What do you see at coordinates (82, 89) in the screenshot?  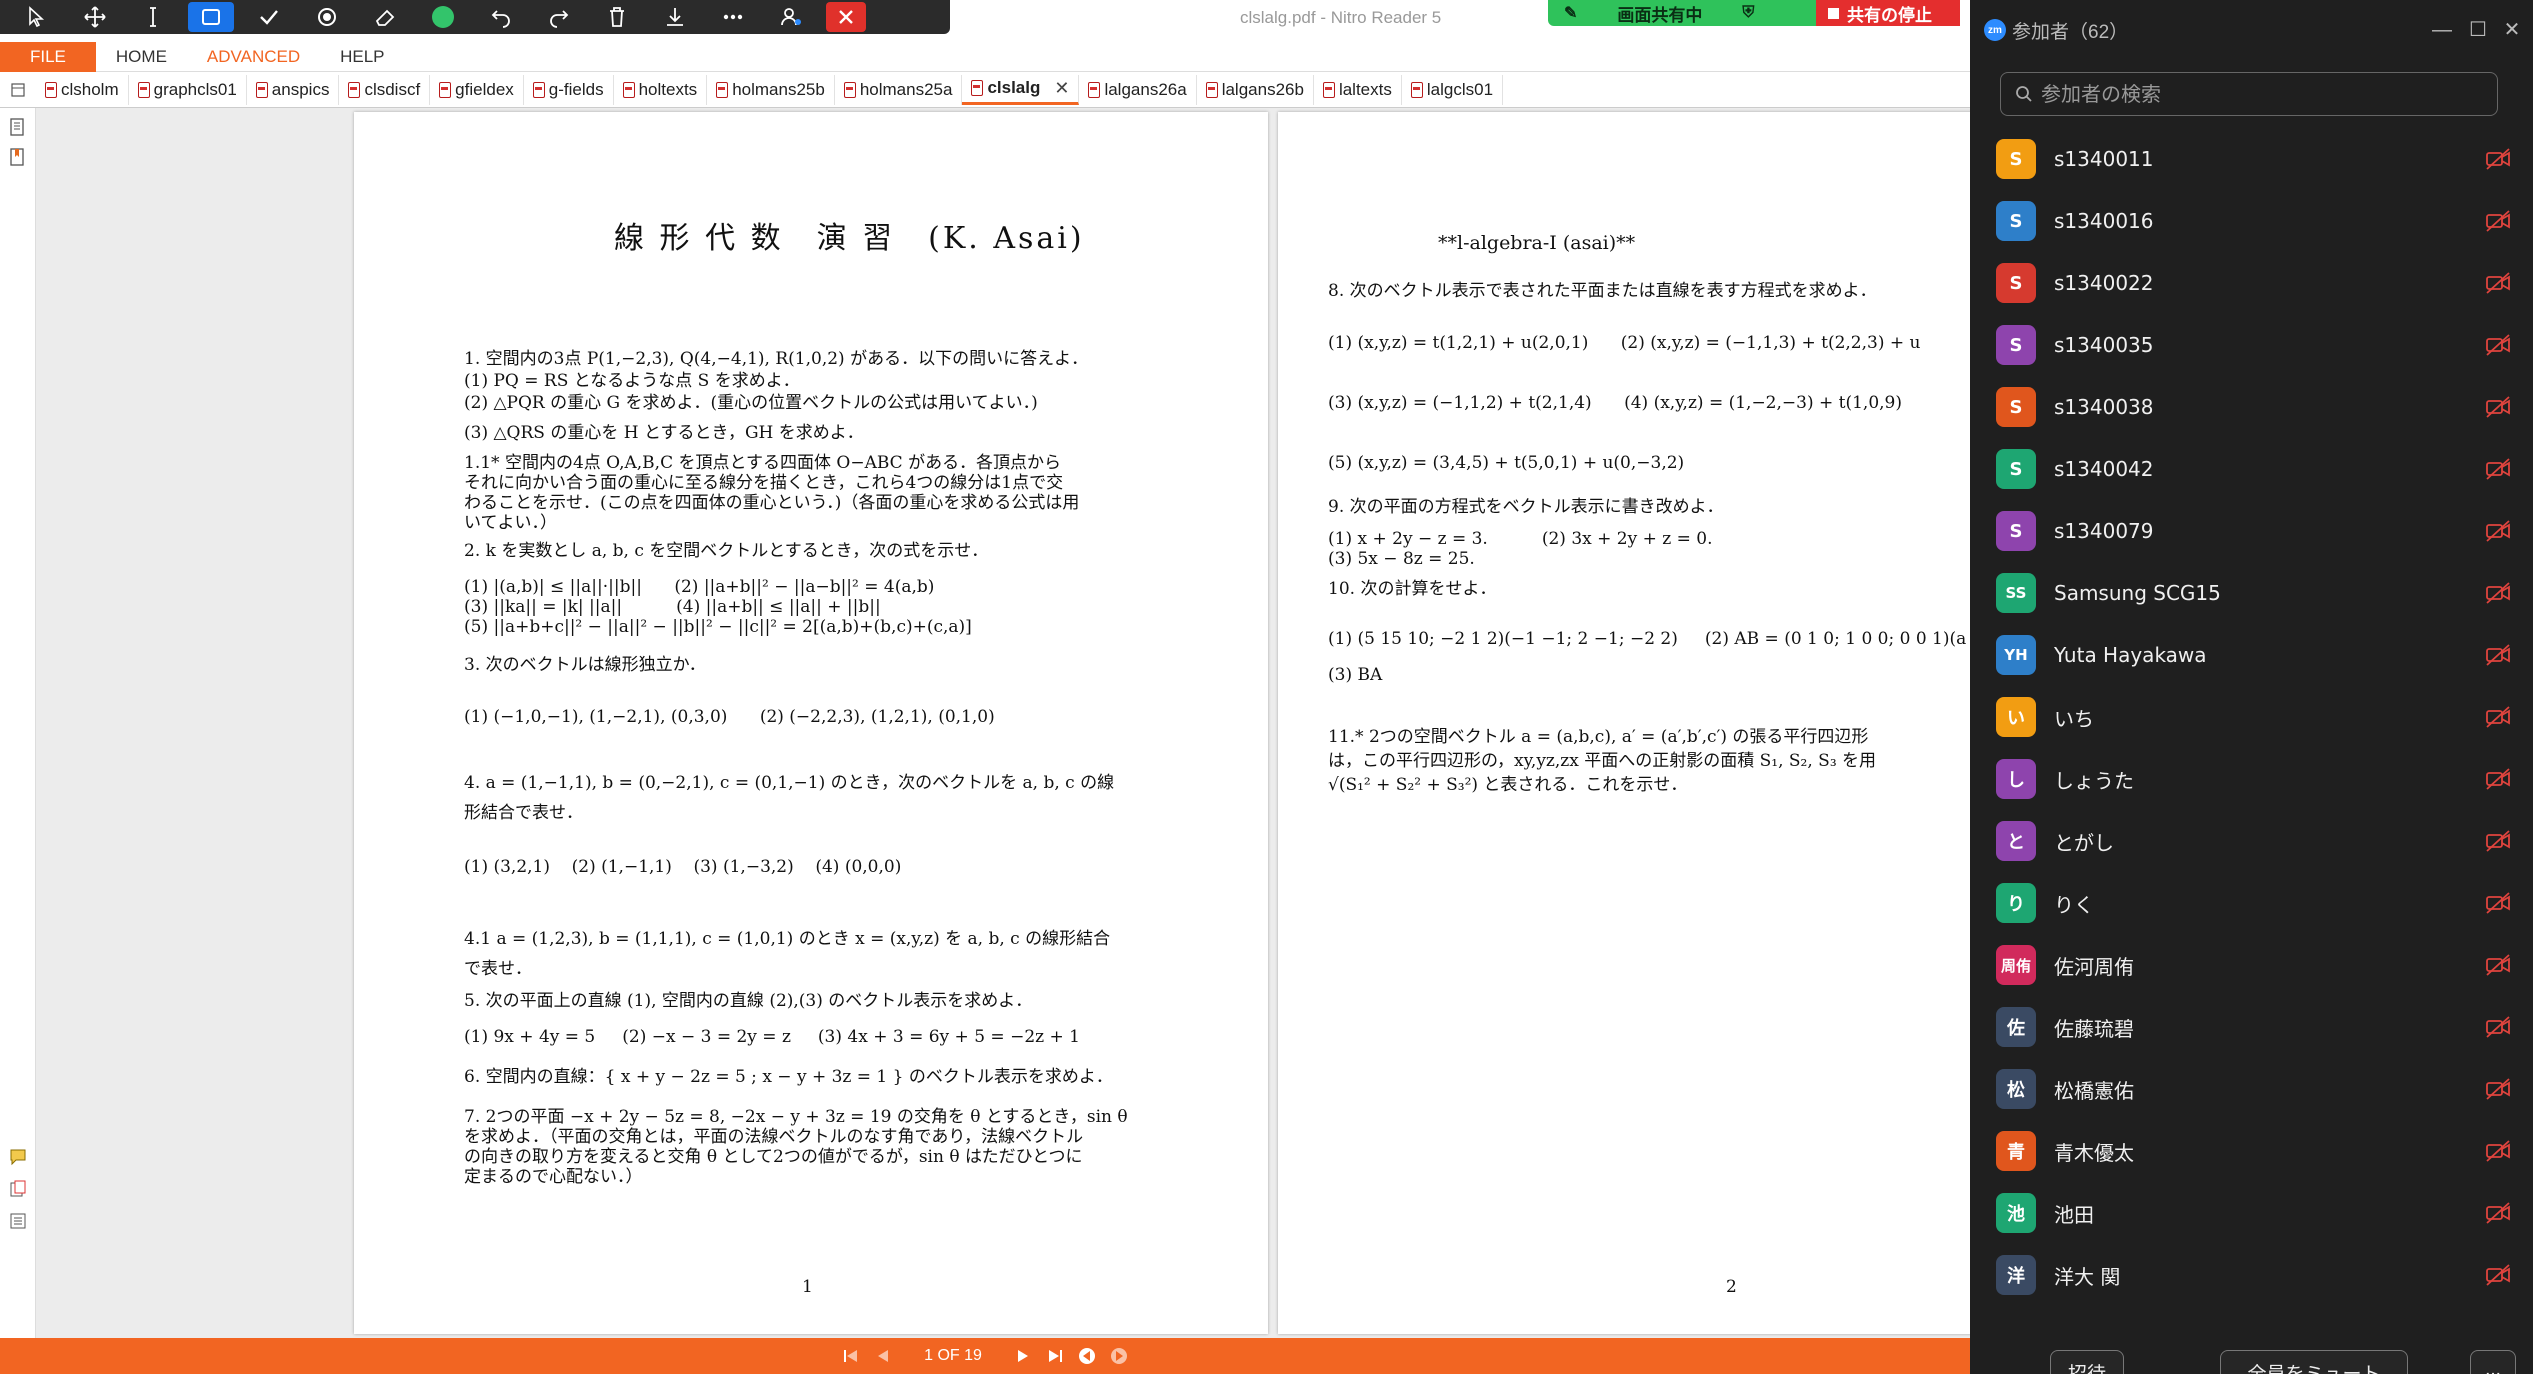 I see `doc-tab-clsholm: clsholm` at bounding box center [82, 89].